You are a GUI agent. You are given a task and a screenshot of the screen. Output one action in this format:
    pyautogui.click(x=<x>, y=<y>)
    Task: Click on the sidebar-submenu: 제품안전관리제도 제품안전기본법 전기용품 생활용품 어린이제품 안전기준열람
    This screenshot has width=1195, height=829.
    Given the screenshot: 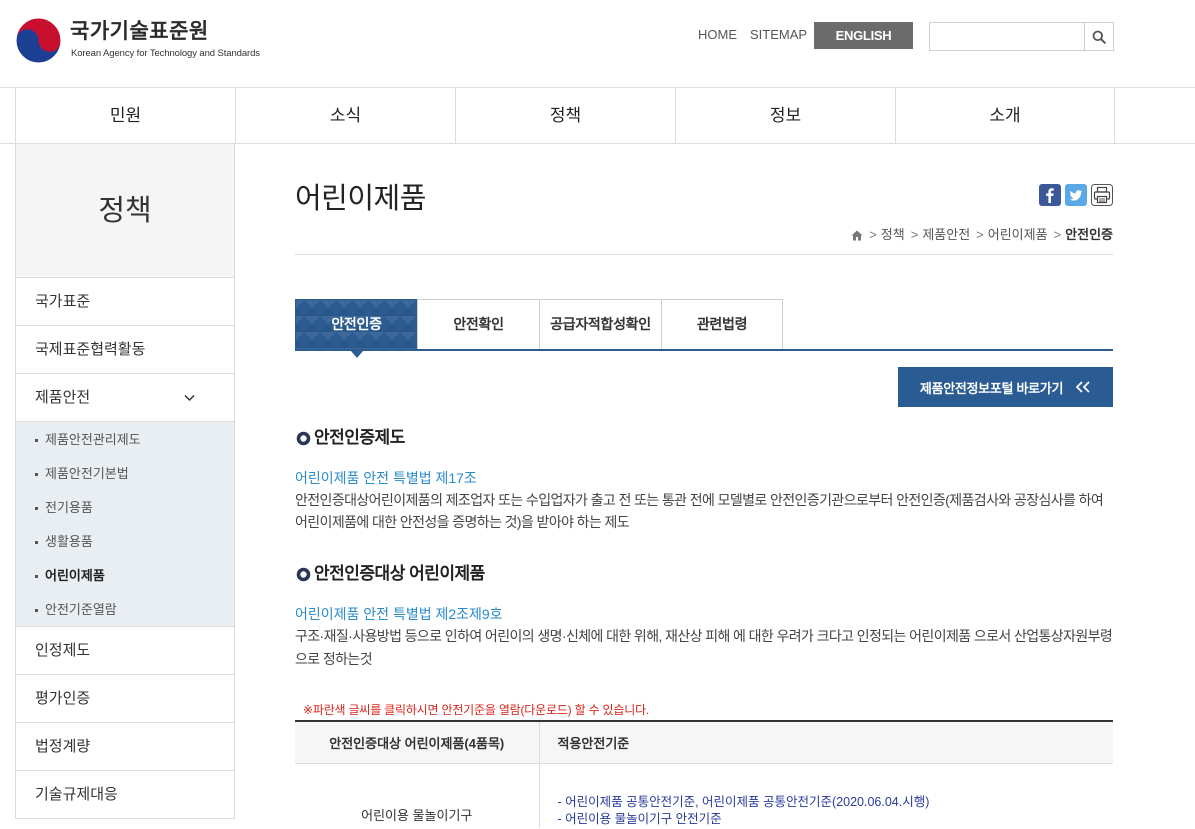 What is the action you would take?
    pyautogui.click(x=125, y=524)
    